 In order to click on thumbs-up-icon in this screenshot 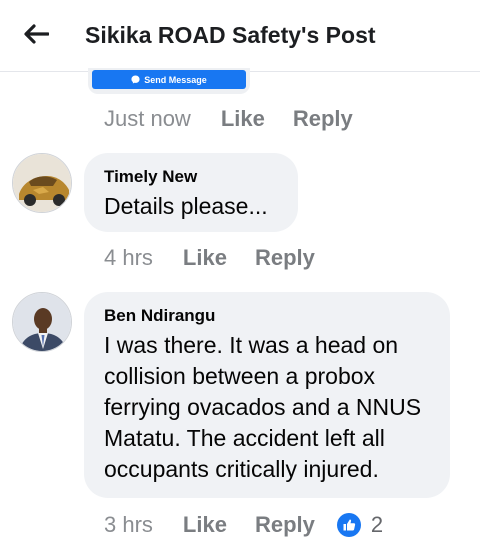, I will do `click(348, 525)`.